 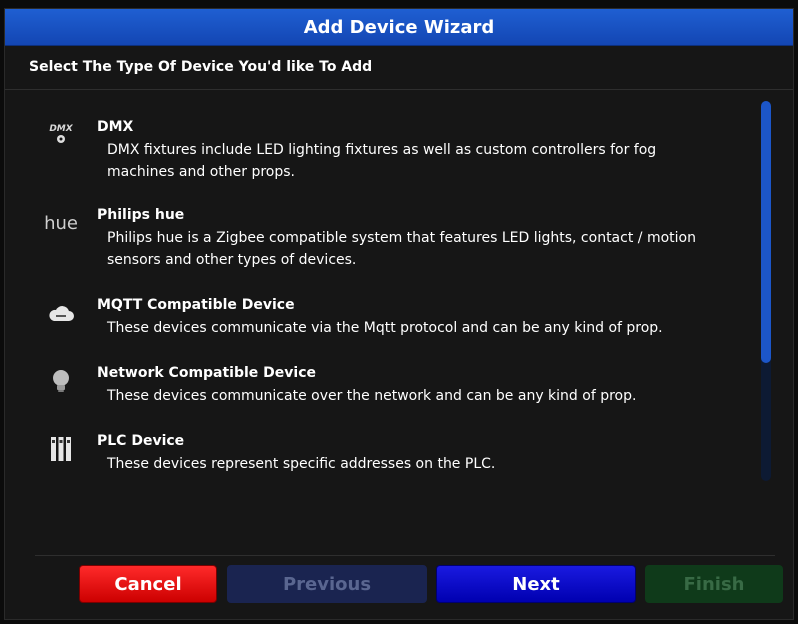 I want to click on previous-button: Previous, so click(x=327, y=584).